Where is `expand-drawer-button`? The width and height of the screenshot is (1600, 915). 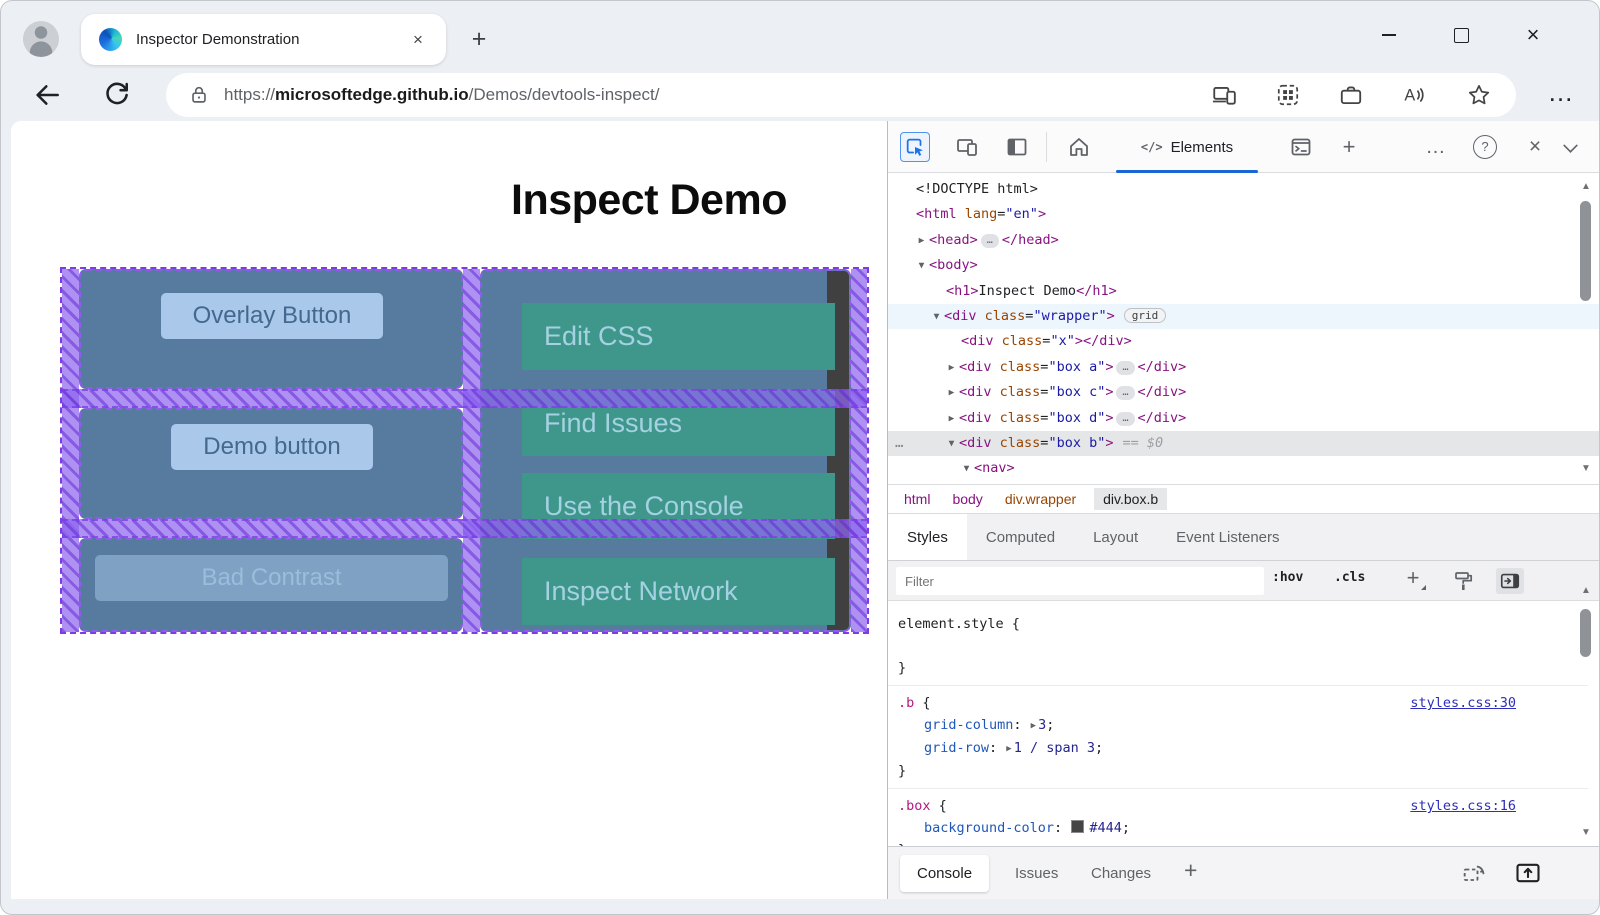 expand-drawer-button is located at coordinates (1528, 873).